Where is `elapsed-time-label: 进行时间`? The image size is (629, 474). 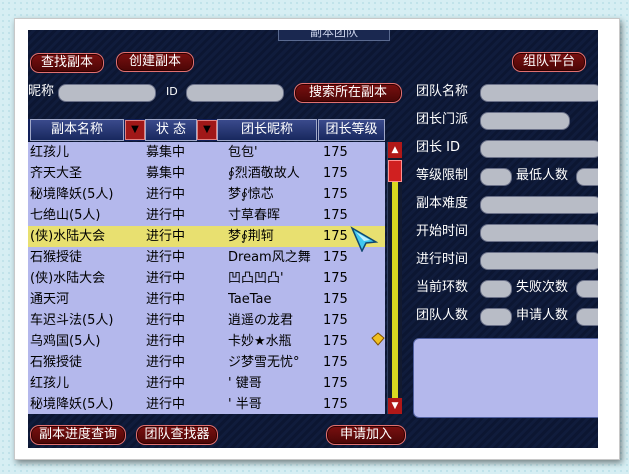 elapsed-time-label: 进行时间 is located at coordinates (442, 259).